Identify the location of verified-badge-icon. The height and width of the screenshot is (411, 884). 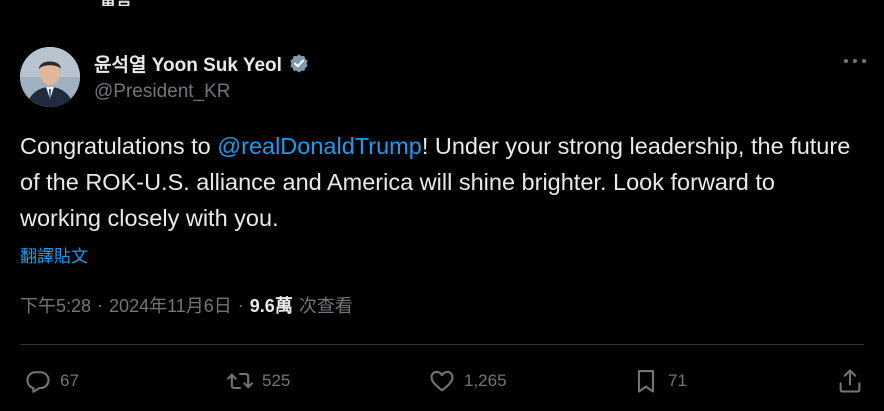
(299, 63).